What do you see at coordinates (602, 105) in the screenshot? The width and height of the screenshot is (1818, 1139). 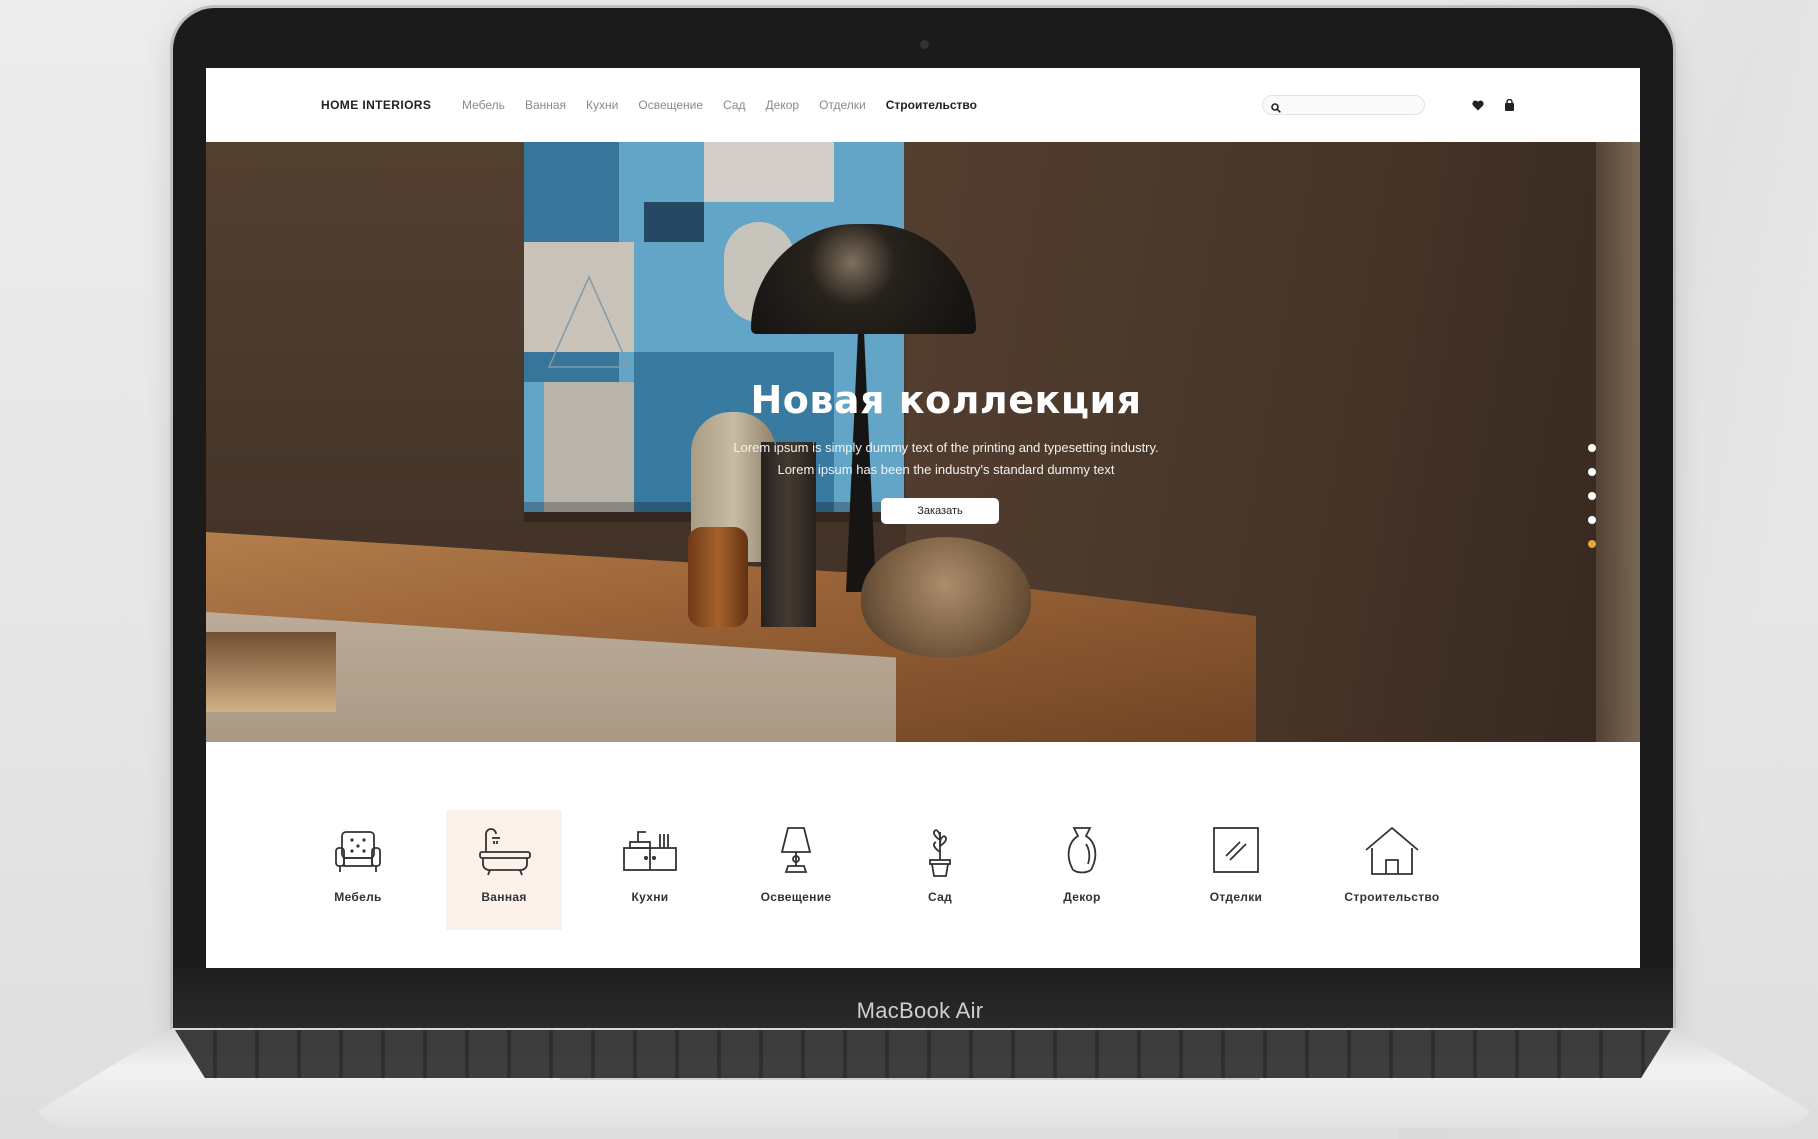 I see `nav-link-kitchens: Кухни` at bounding box center [602, 105].